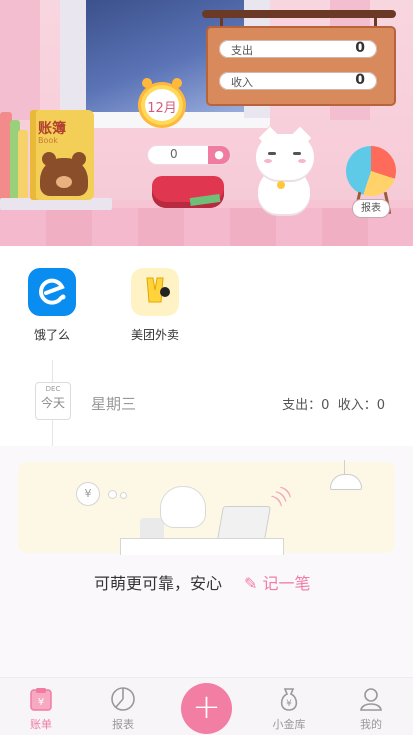 This screenshot has height=735, width=413. I want to click on book-spine, so click(23, 166).